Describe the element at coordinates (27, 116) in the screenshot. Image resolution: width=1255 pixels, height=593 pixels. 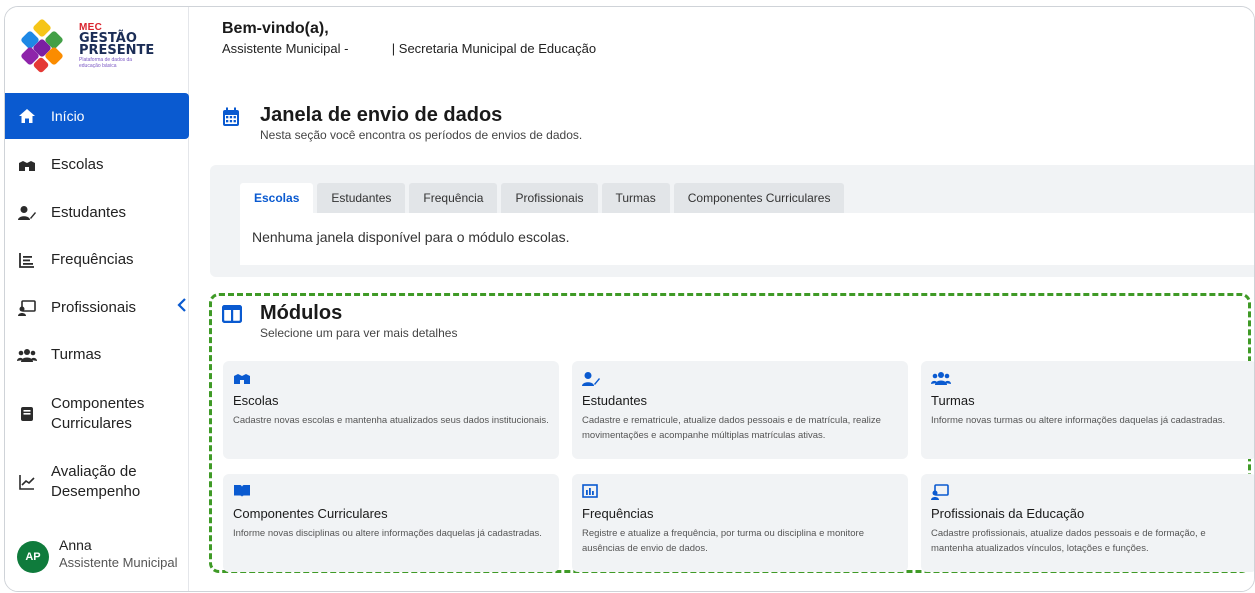
I see `home-icon` at that location.